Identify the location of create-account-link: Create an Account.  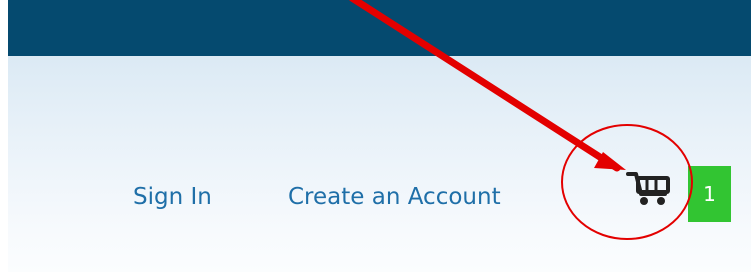
(394, 197).